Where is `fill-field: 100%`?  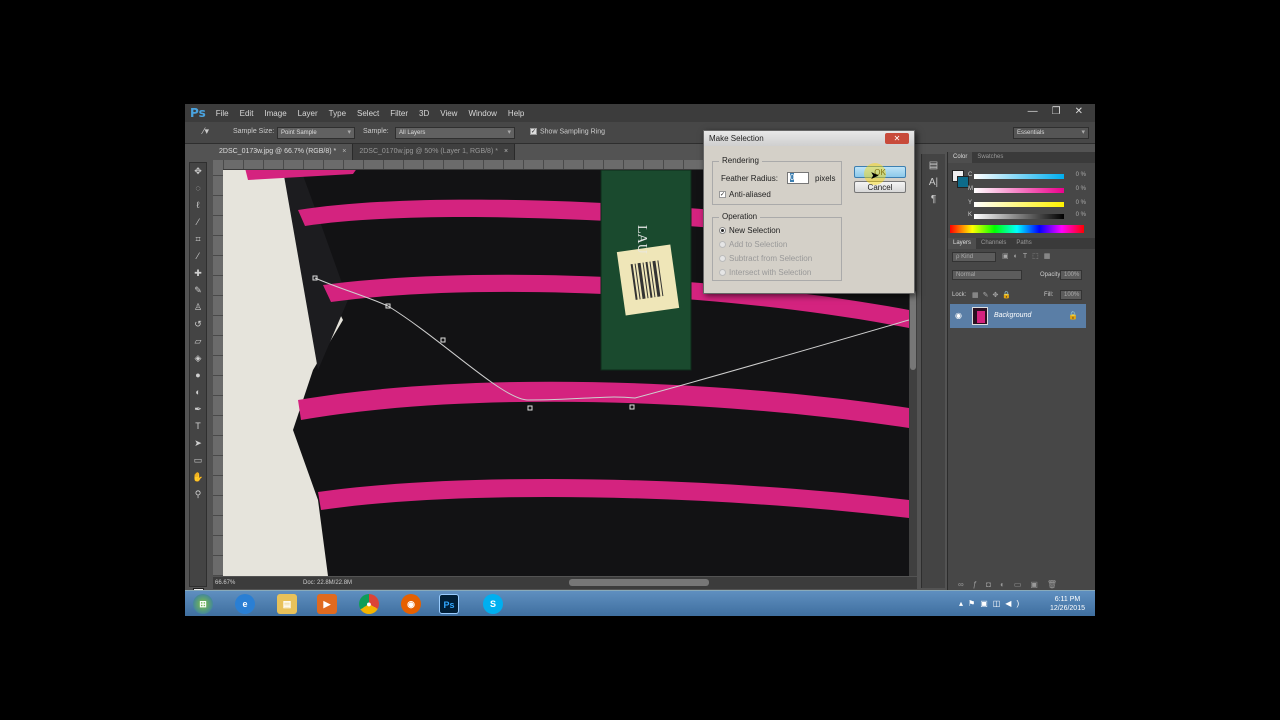 fill-field: 100% is located at coordinates (1071, 295).